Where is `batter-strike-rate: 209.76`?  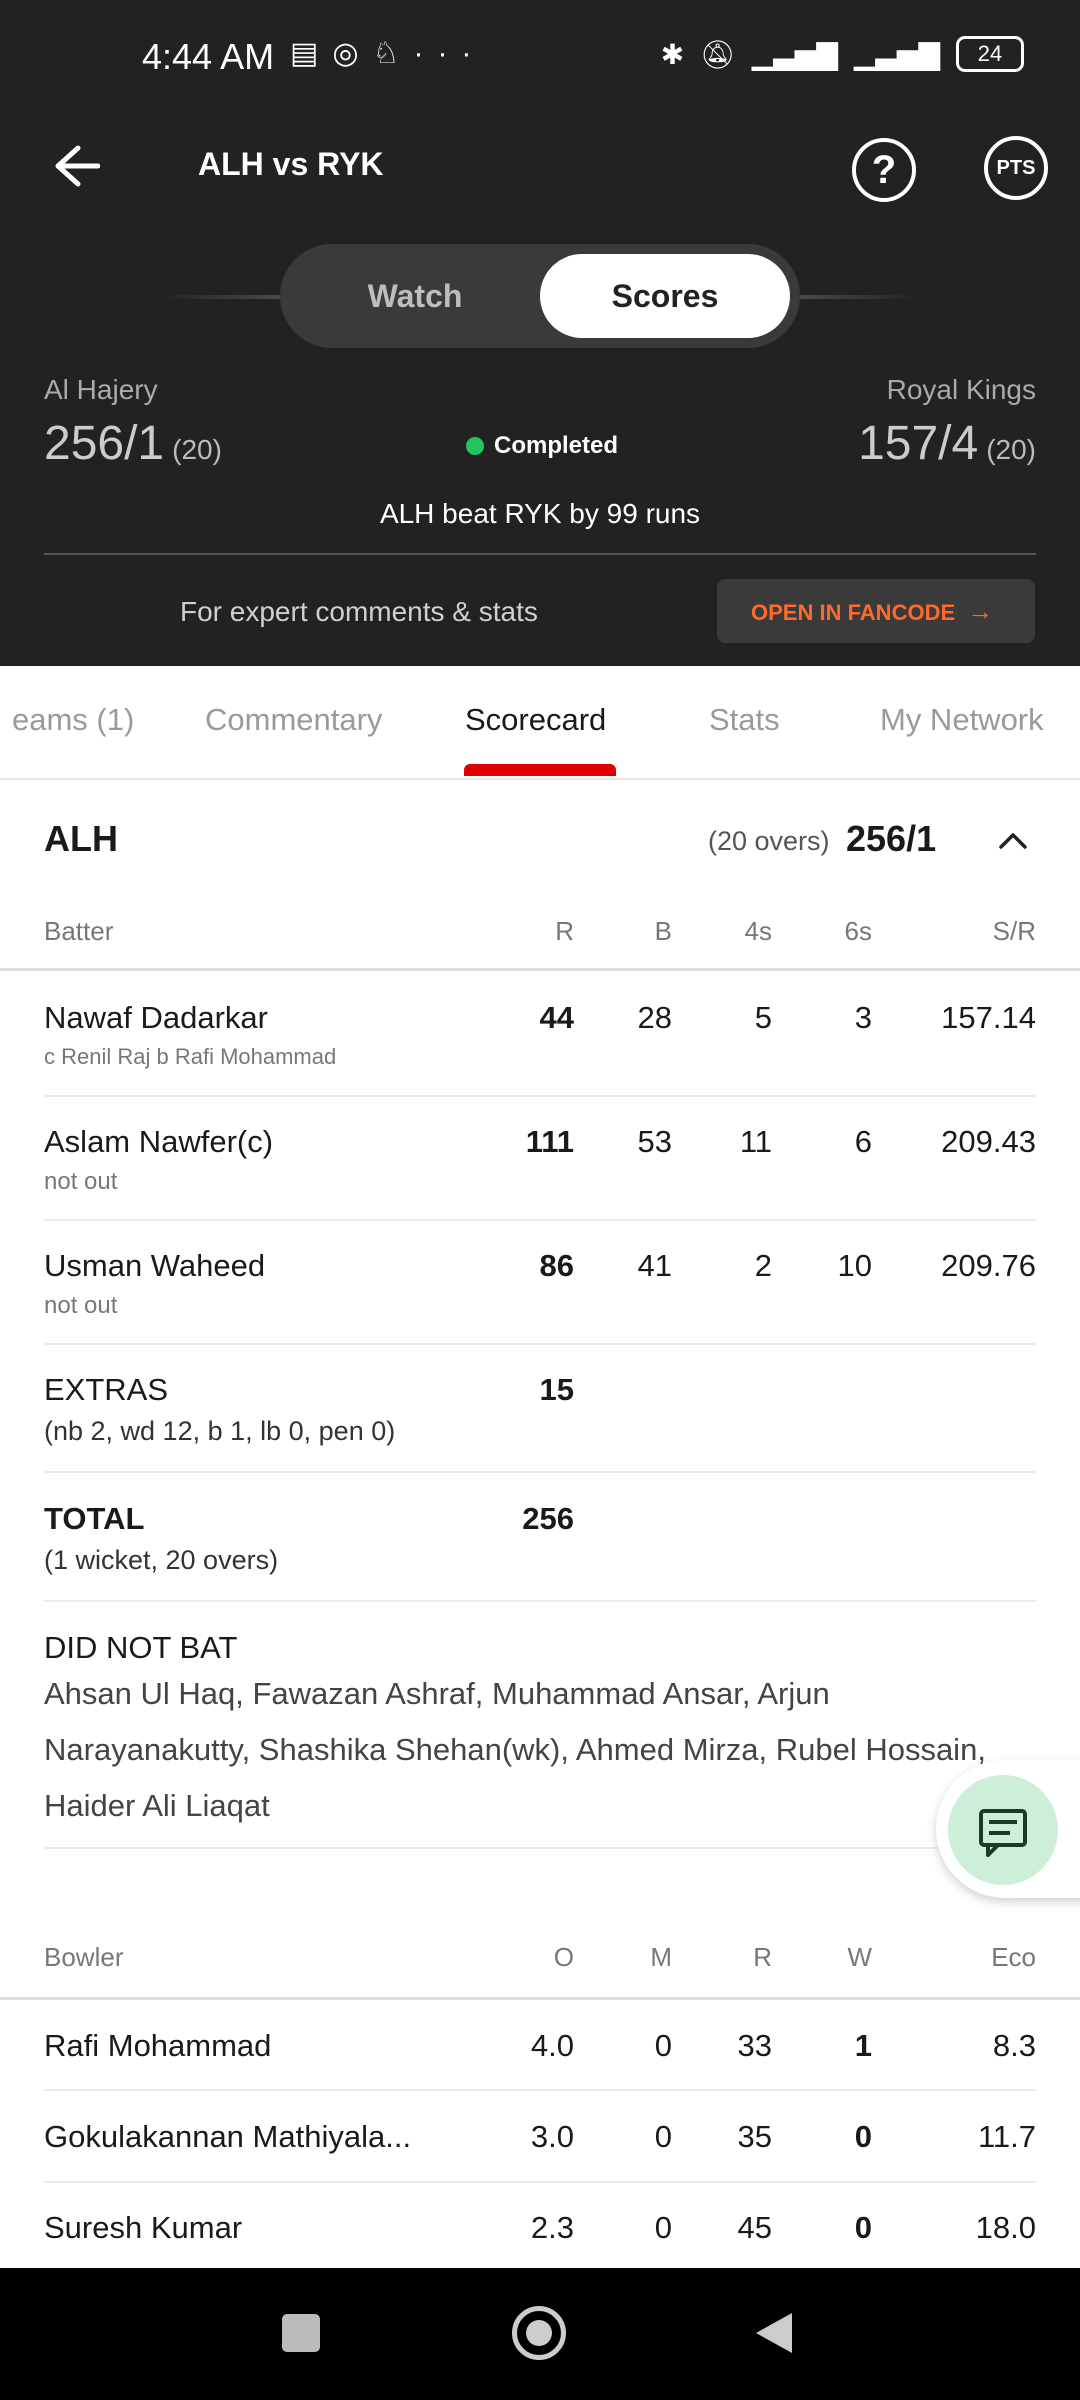
batter-strike-rate: 209.76 is located at coordinates (988, 1265).